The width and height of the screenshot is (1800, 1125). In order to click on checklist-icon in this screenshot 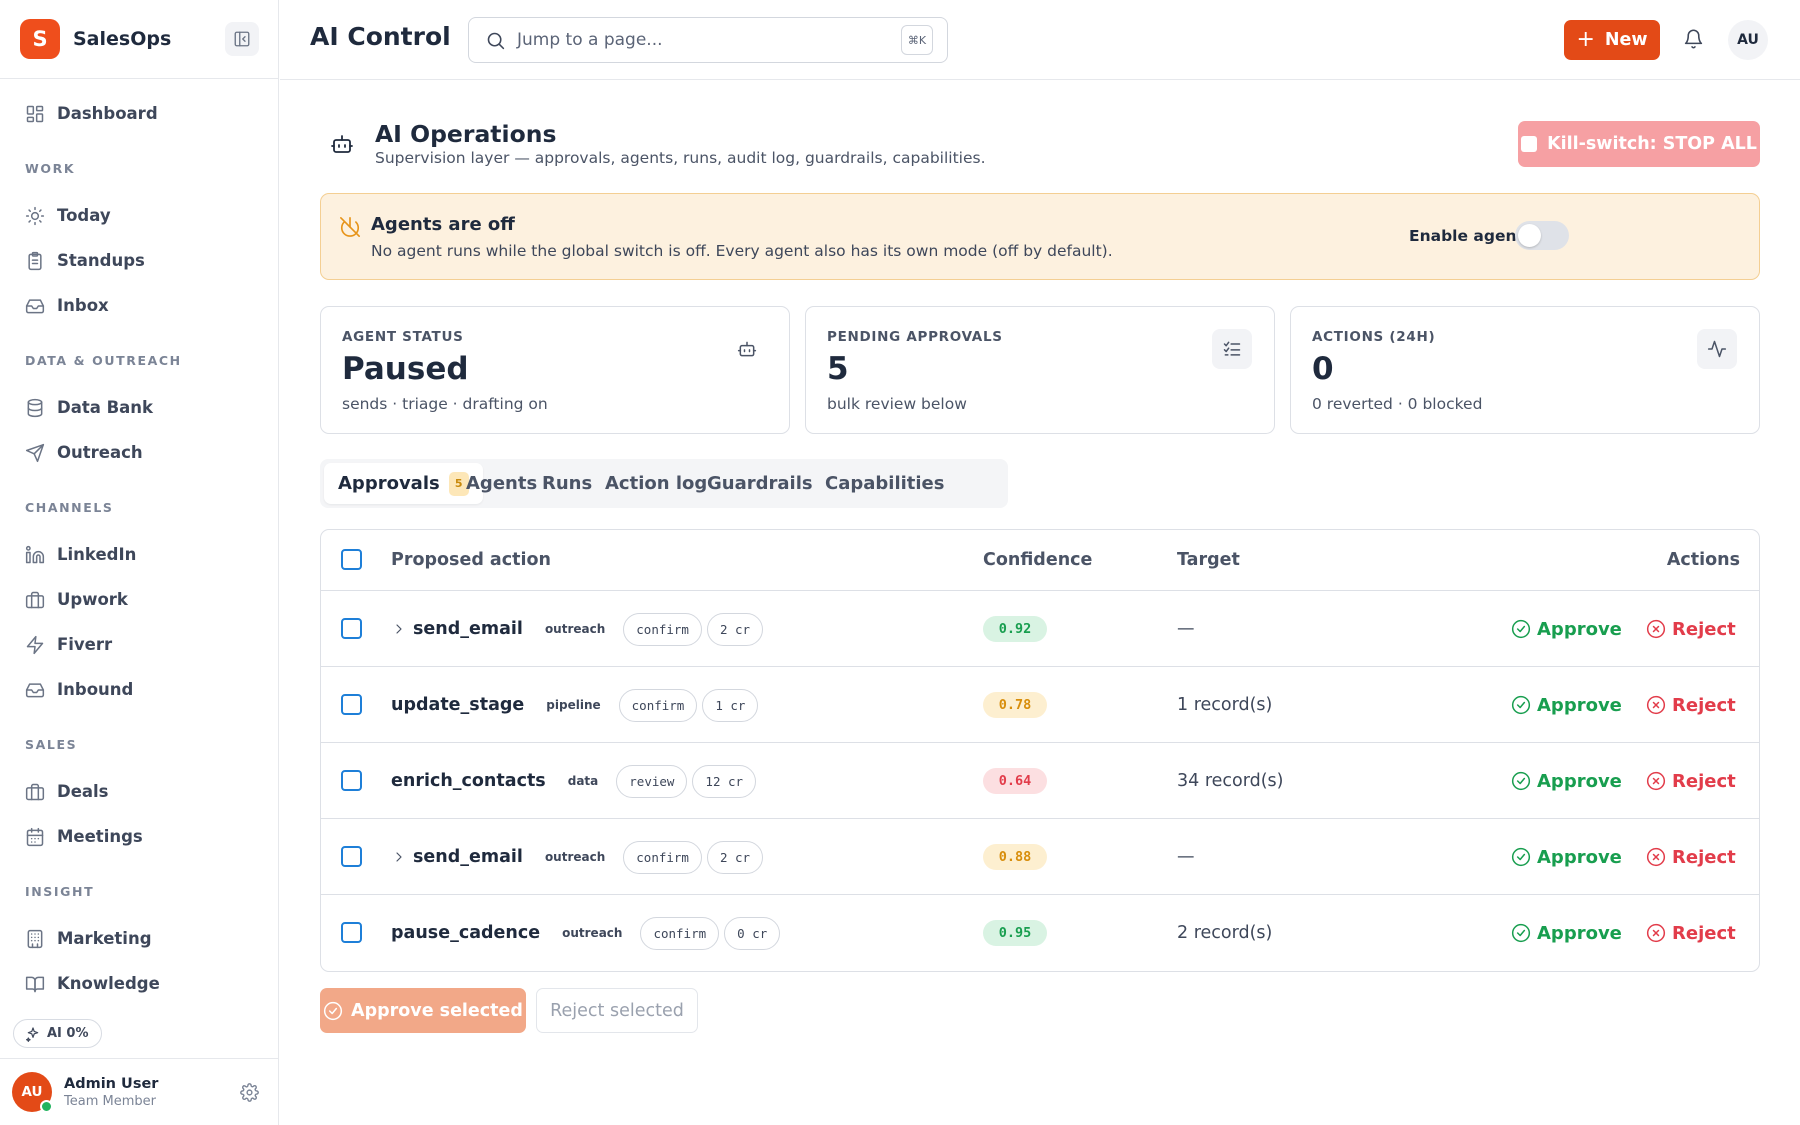, I will do `click(1232, 348)`.